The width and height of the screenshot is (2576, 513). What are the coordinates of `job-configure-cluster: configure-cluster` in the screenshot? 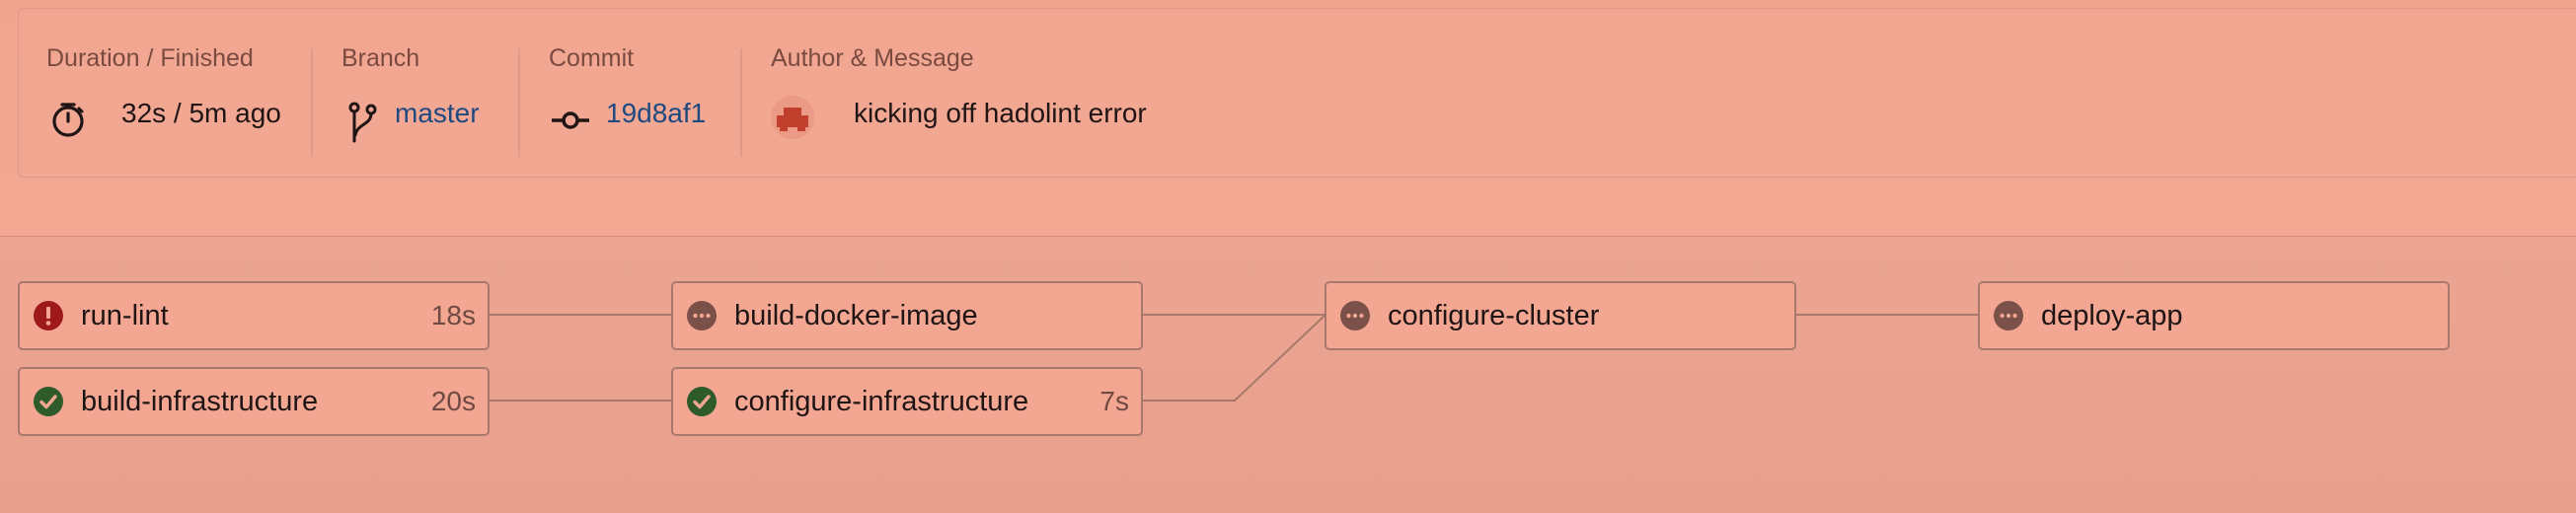 It's located at (1561, 315).